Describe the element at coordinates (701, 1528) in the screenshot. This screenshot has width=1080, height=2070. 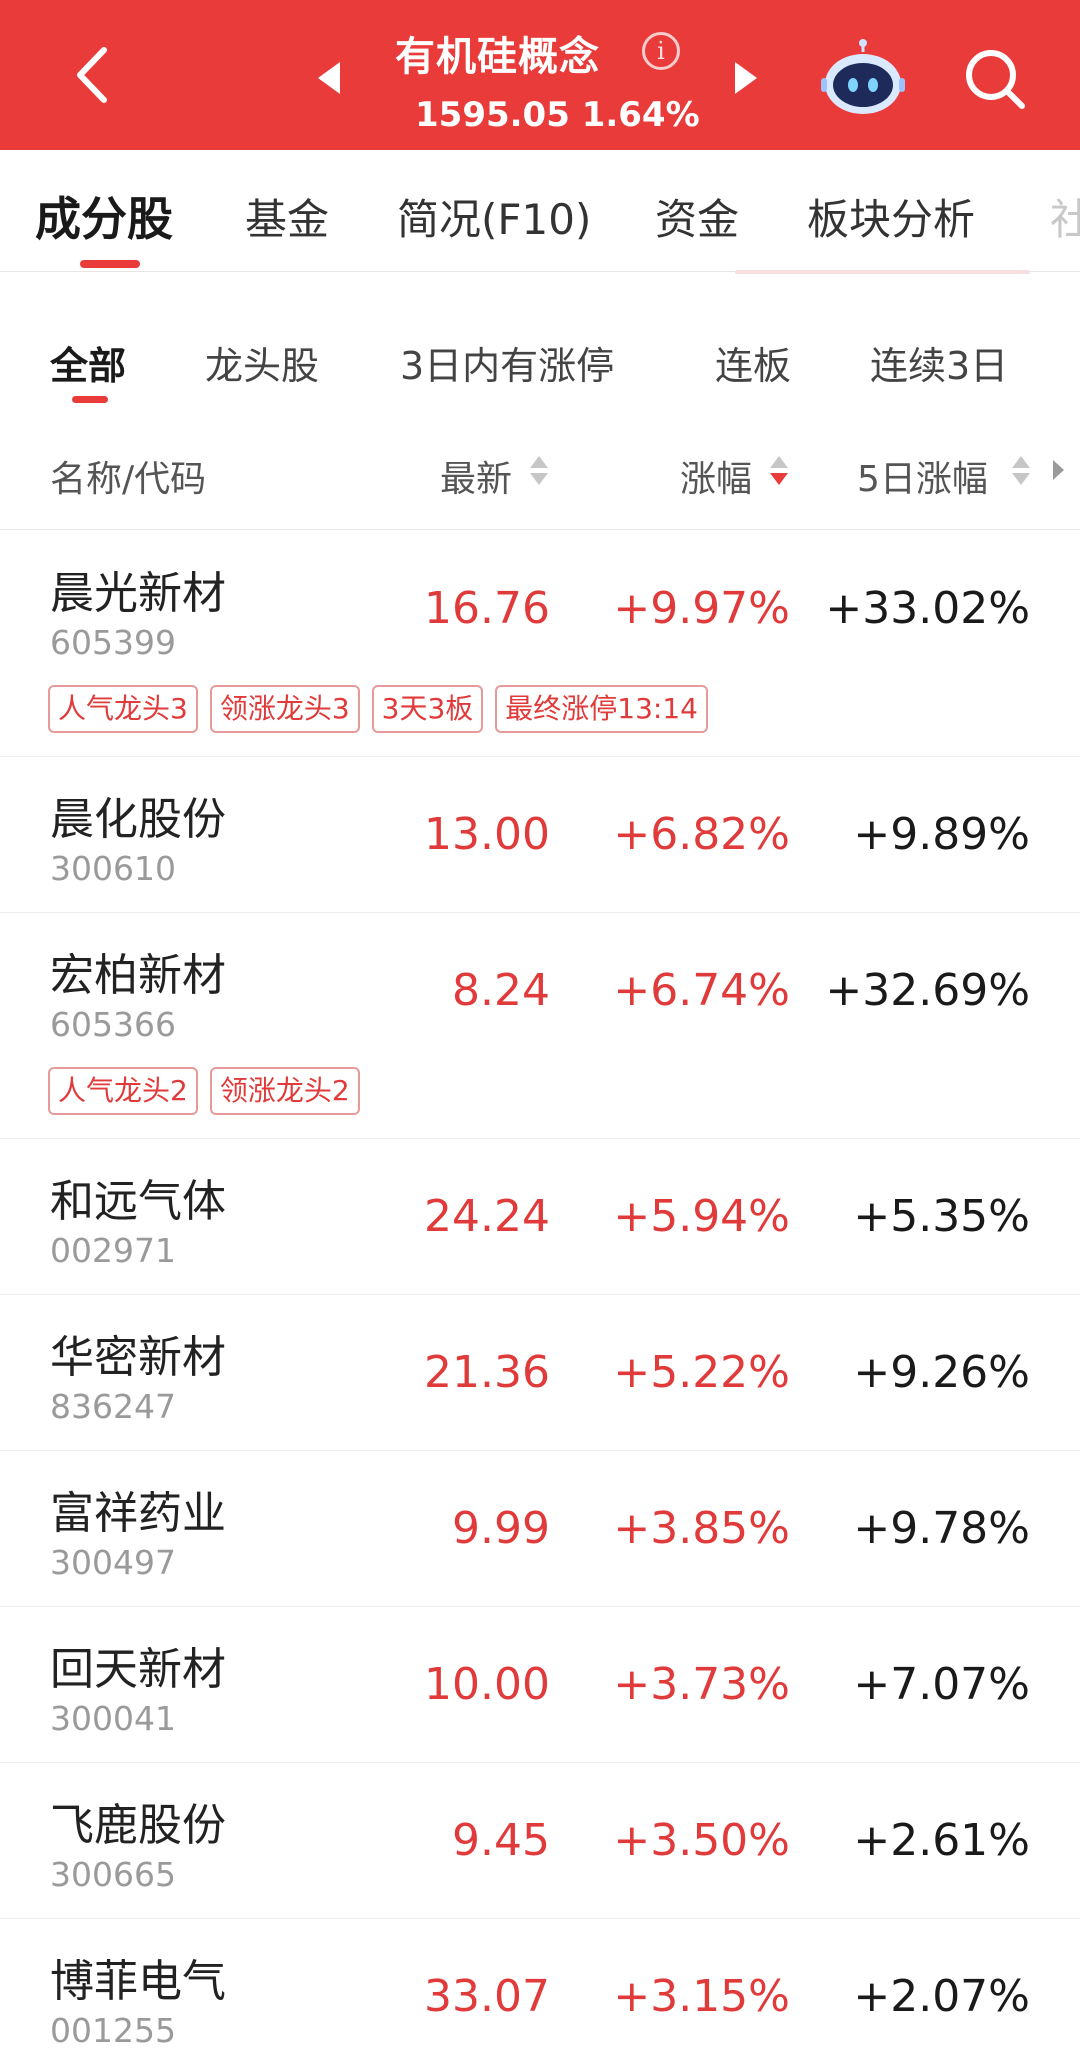
I see `stock-change: +3.85%` at that location.